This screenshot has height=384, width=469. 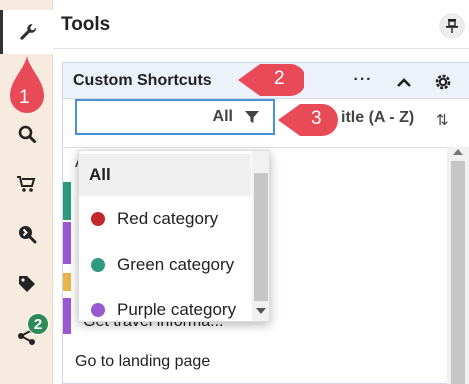 I want to click on list-item: Go to landing page, so click(x=142, y=362).